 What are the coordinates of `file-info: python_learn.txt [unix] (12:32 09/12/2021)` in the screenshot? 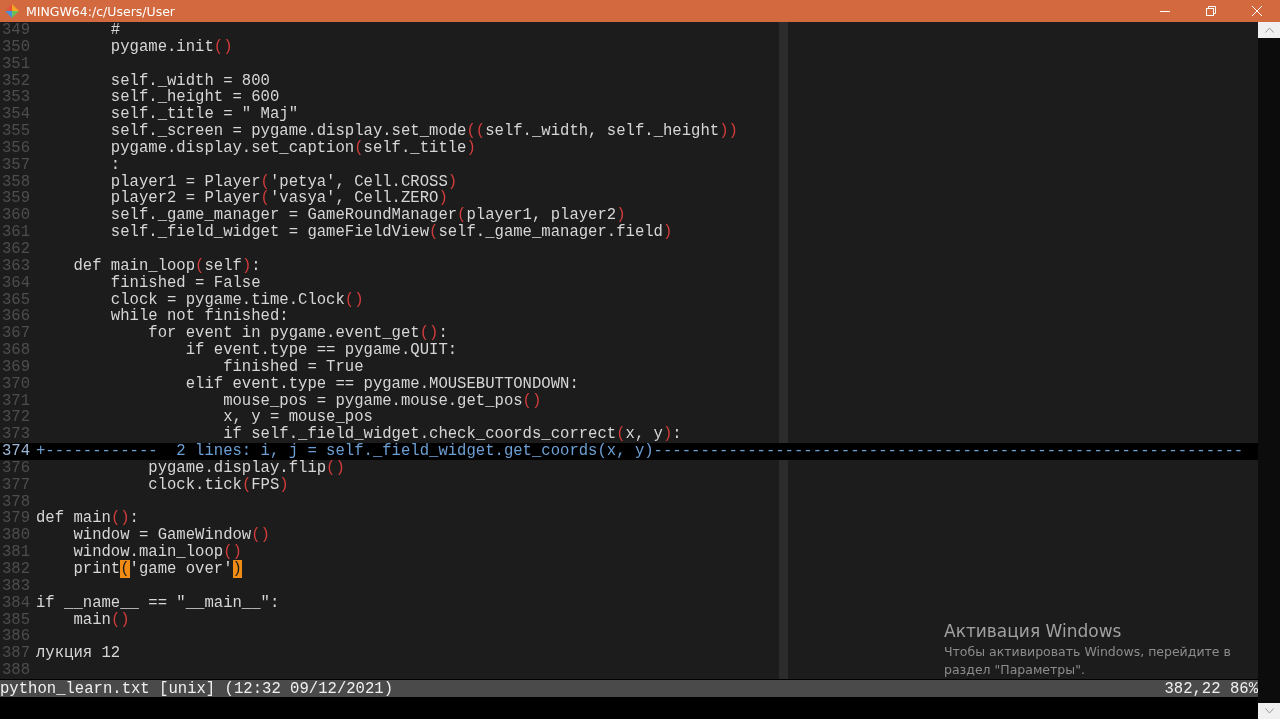 It's located at (197, 688).